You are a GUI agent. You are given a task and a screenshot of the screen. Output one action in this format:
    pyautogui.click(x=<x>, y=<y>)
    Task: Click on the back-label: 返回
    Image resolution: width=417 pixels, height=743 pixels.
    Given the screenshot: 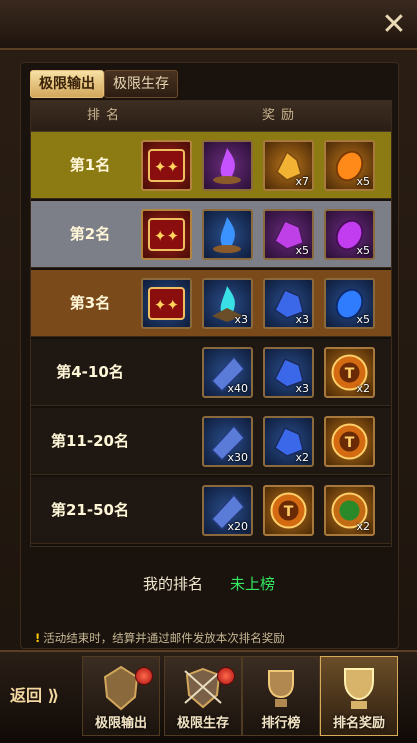 What is the action you would take?
    pyautogui.click(x=26, y=695)
    